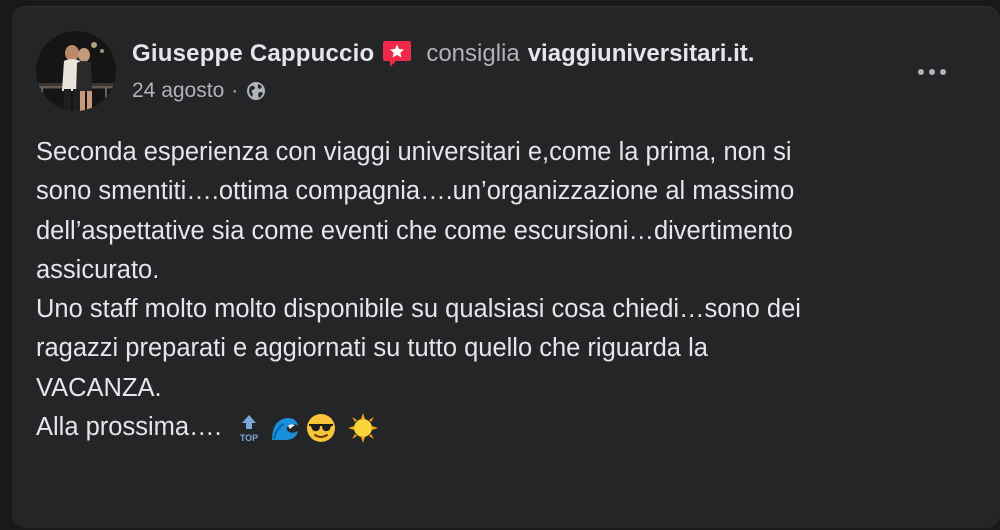 Image resolution: width=1000 pixels, height=530 pixels. I want to click on more-options-button, so click(932, 72).